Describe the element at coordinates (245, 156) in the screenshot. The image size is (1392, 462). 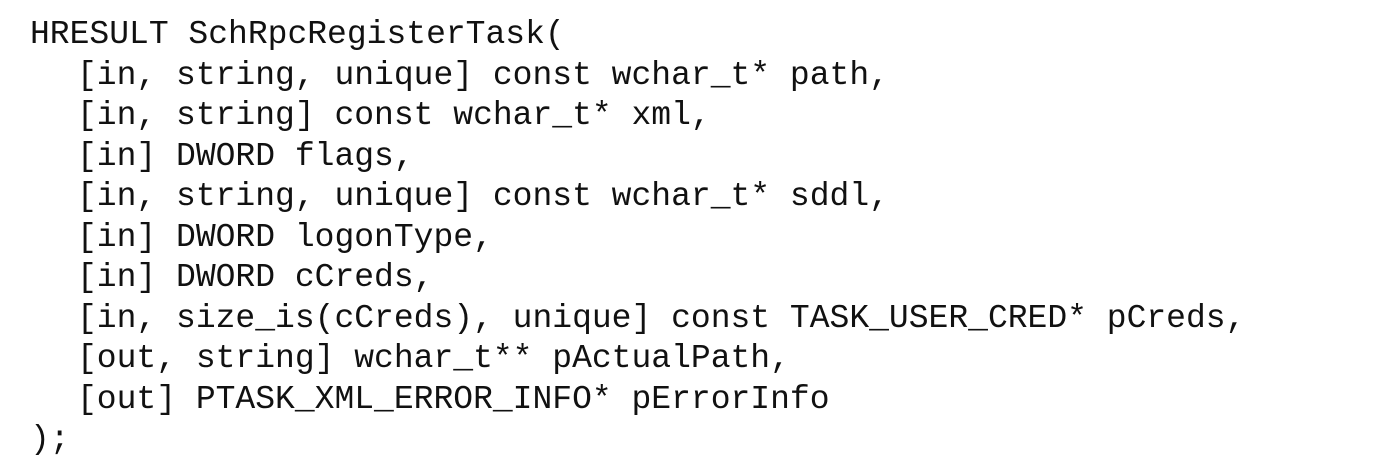
I see `param-line-flags: [in] DWORD flags,` at that location.